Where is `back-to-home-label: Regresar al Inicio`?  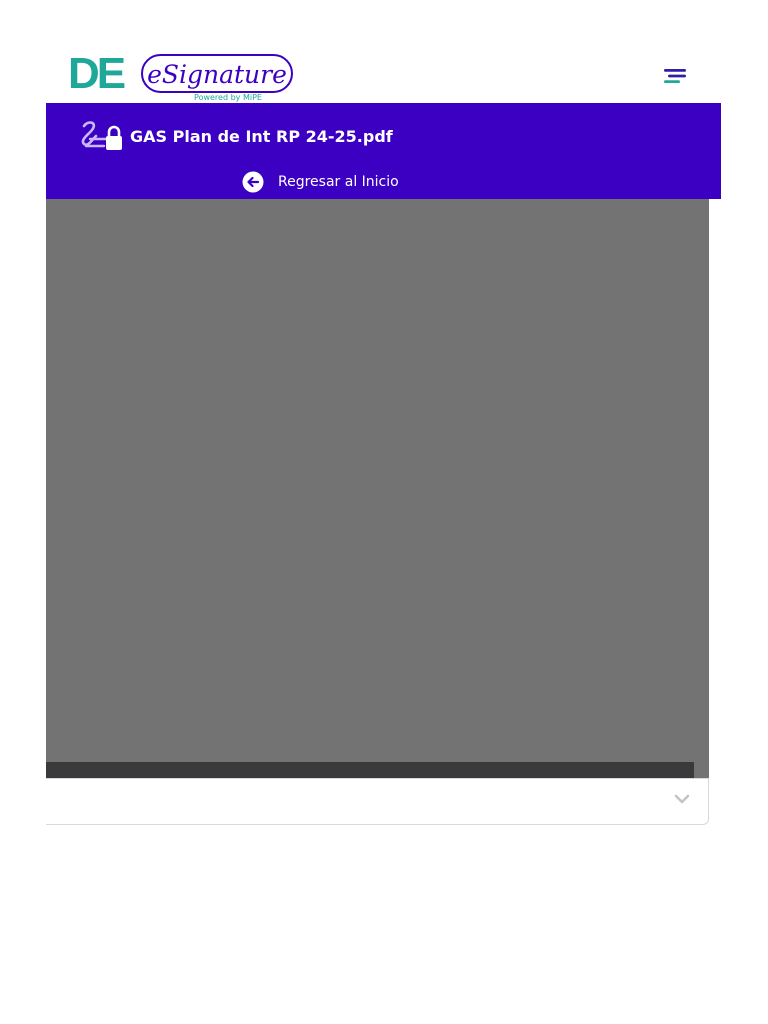 back-to-home-label: Regresar al Inicio is located at coordinates (338, 182).